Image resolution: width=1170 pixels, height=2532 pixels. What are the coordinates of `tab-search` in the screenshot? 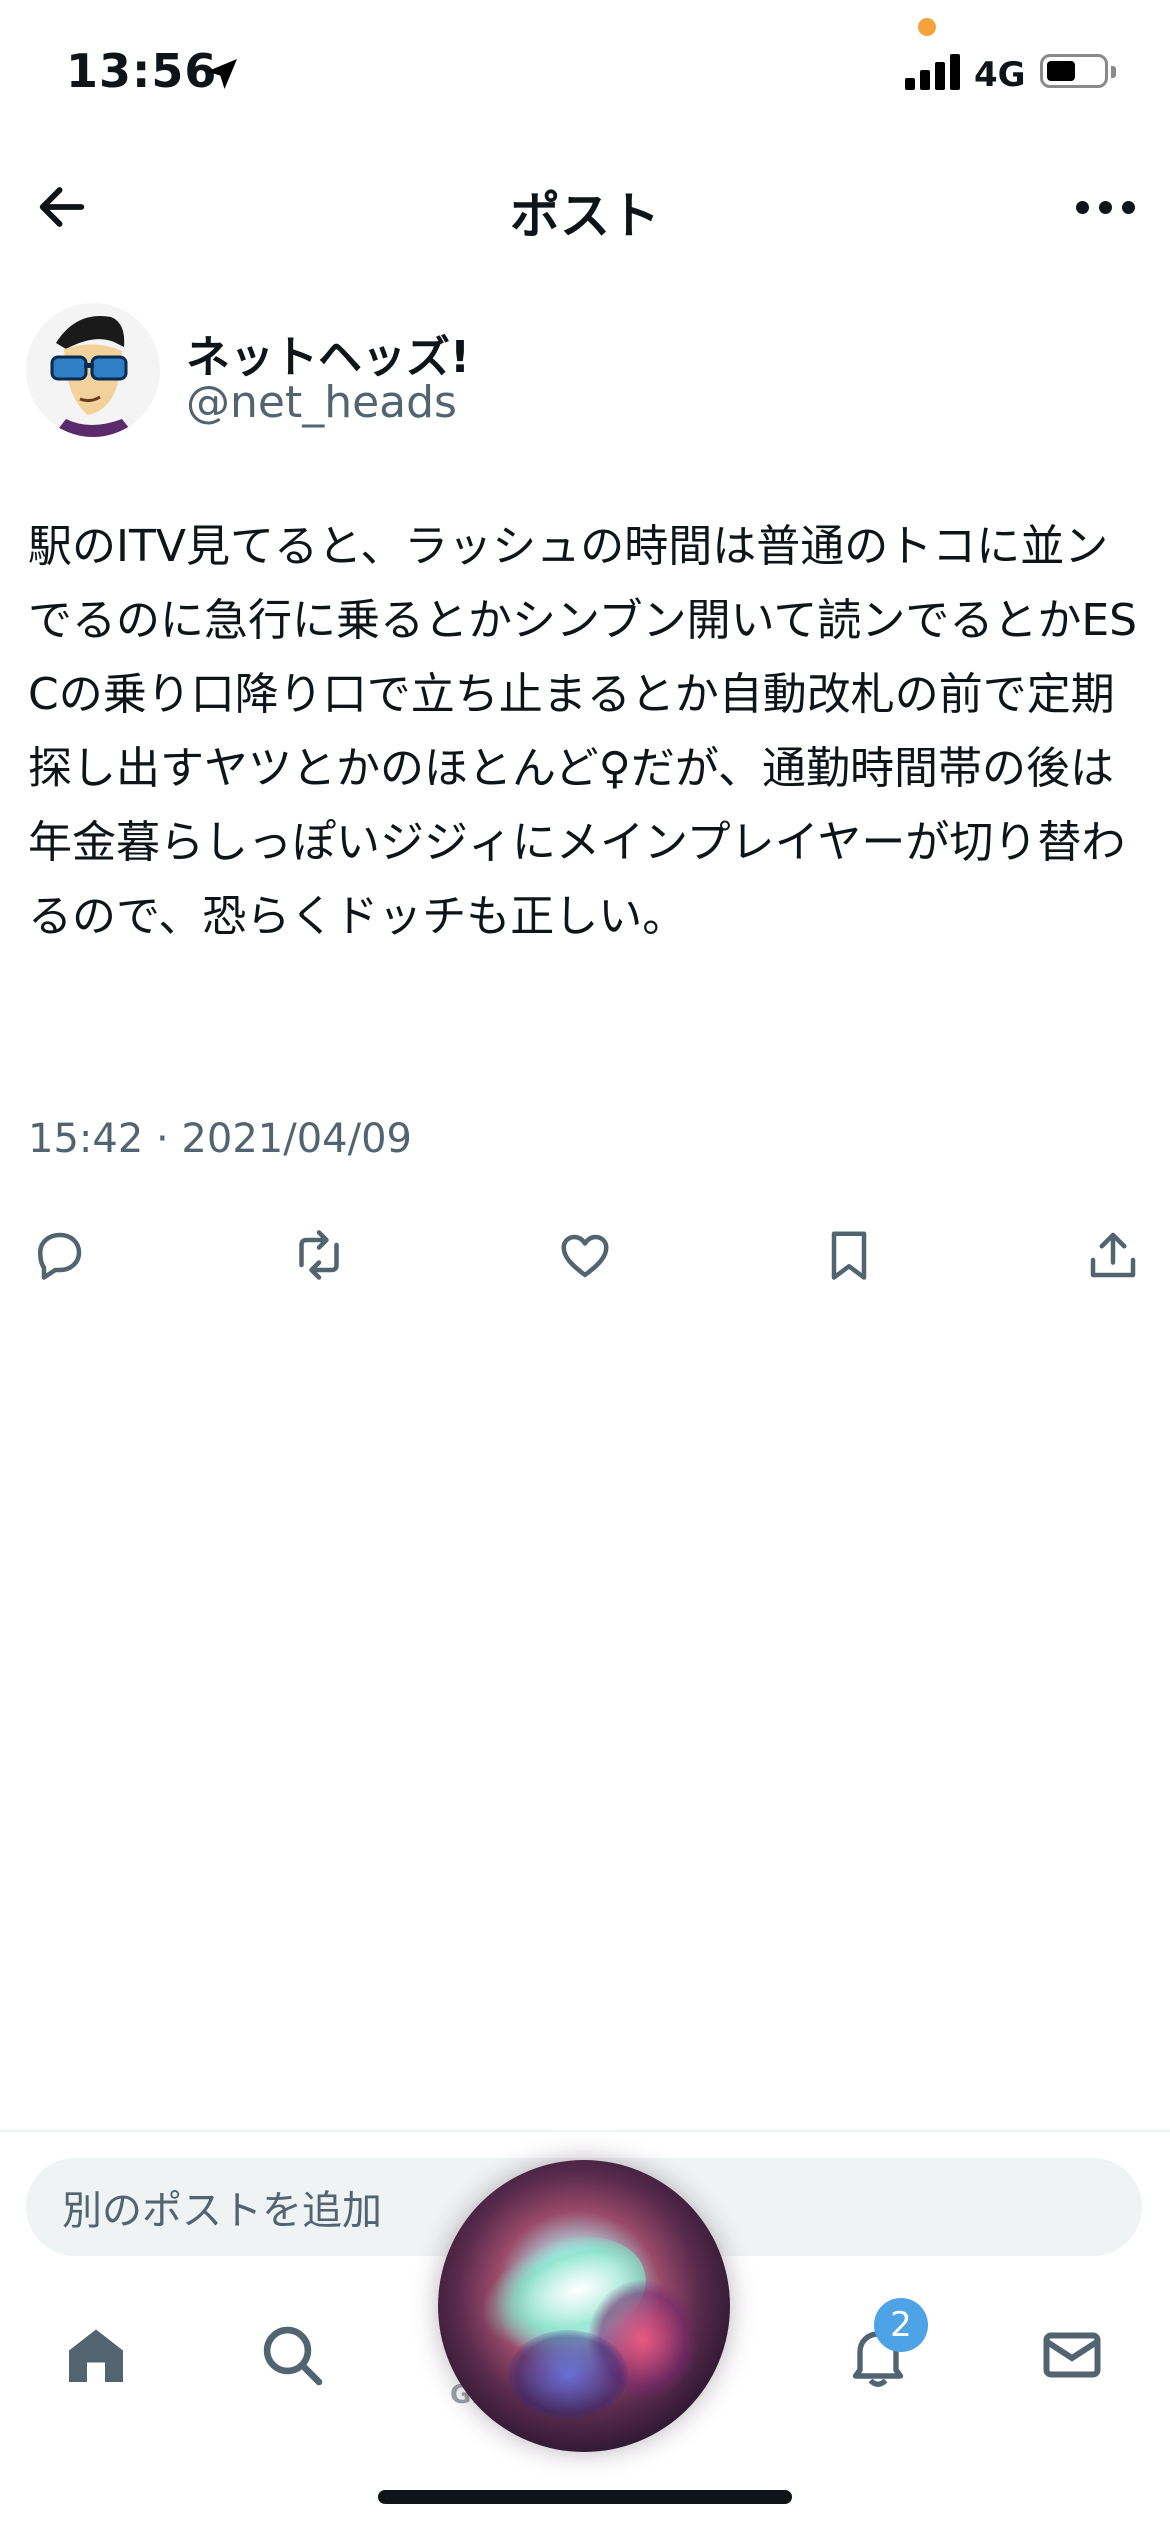 It's located at (292, 2355).